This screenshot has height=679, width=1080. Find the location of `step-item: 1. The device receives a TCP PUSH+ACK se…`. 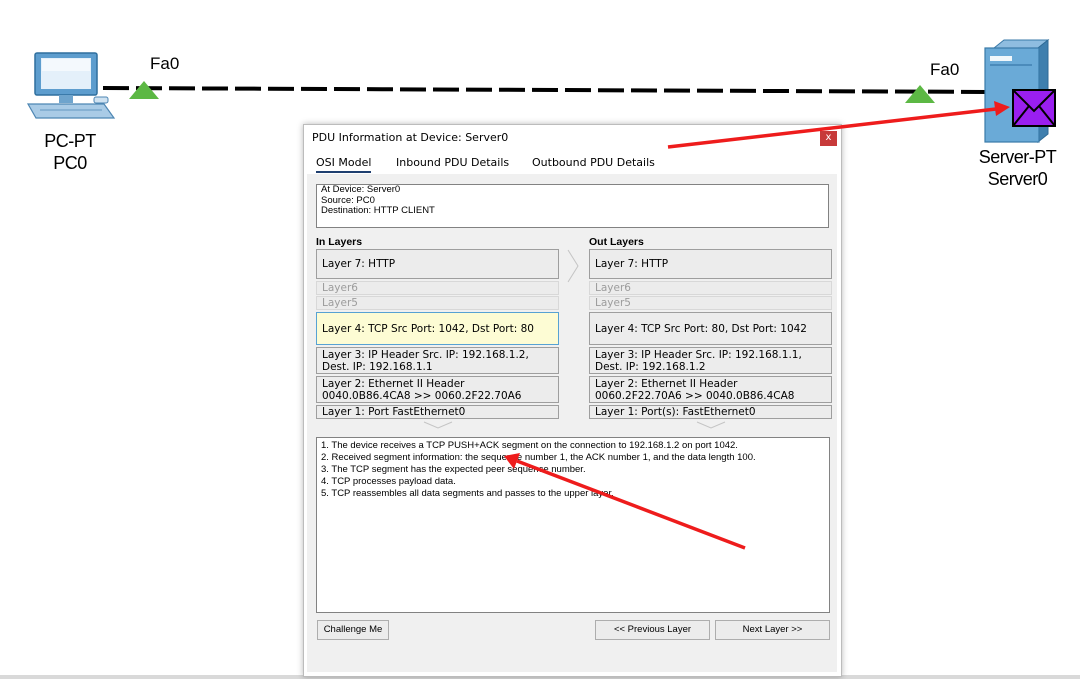

step-item: 1. The device receives a TCP PUSH+ACK se… is located at coordinates (529, 445).